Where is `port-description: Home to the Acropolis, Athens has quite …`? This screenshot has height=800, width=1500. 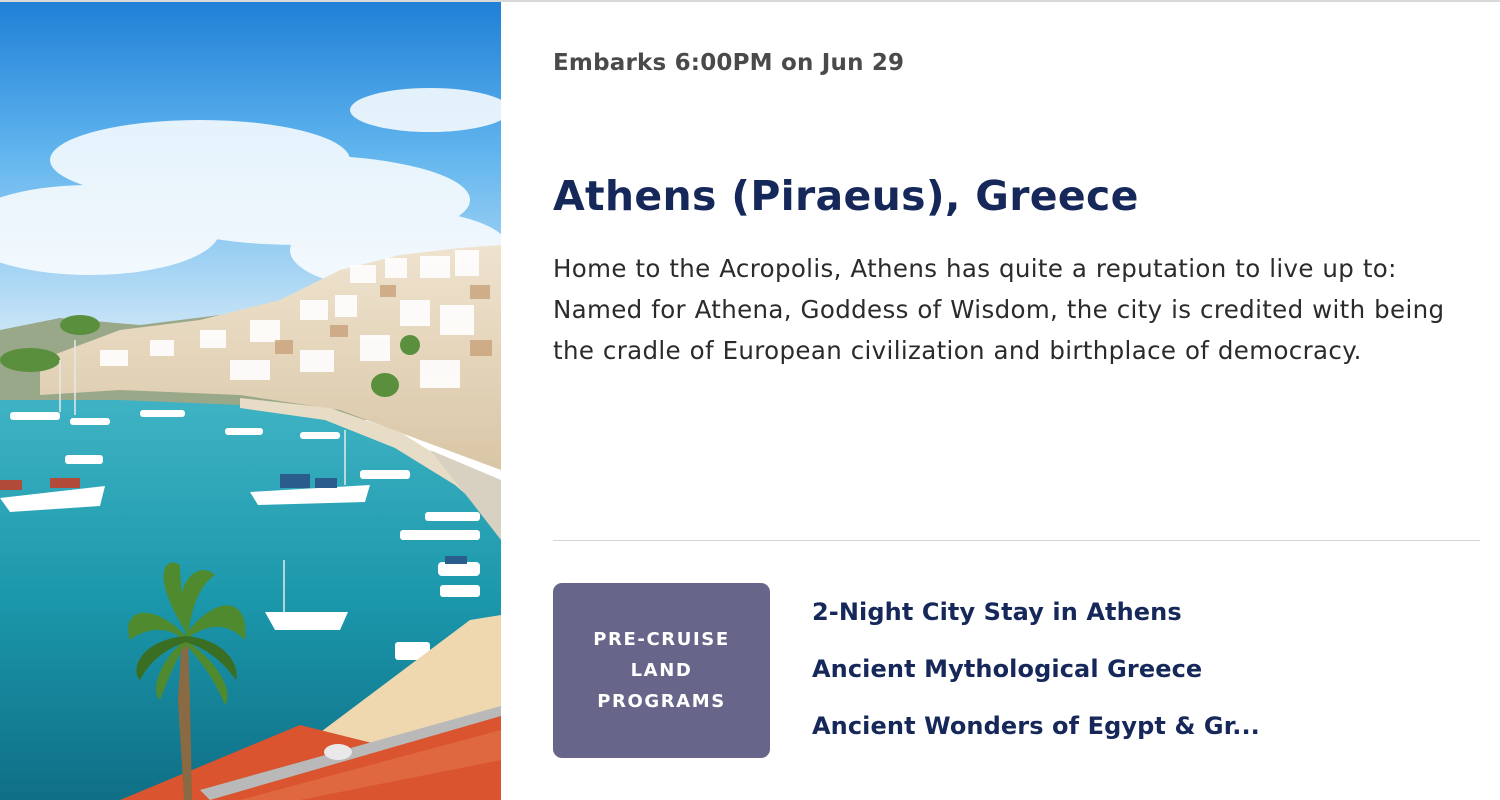 port-description: Home to the Acropolis, Athens has quite … is located at coordinates (999, 309).